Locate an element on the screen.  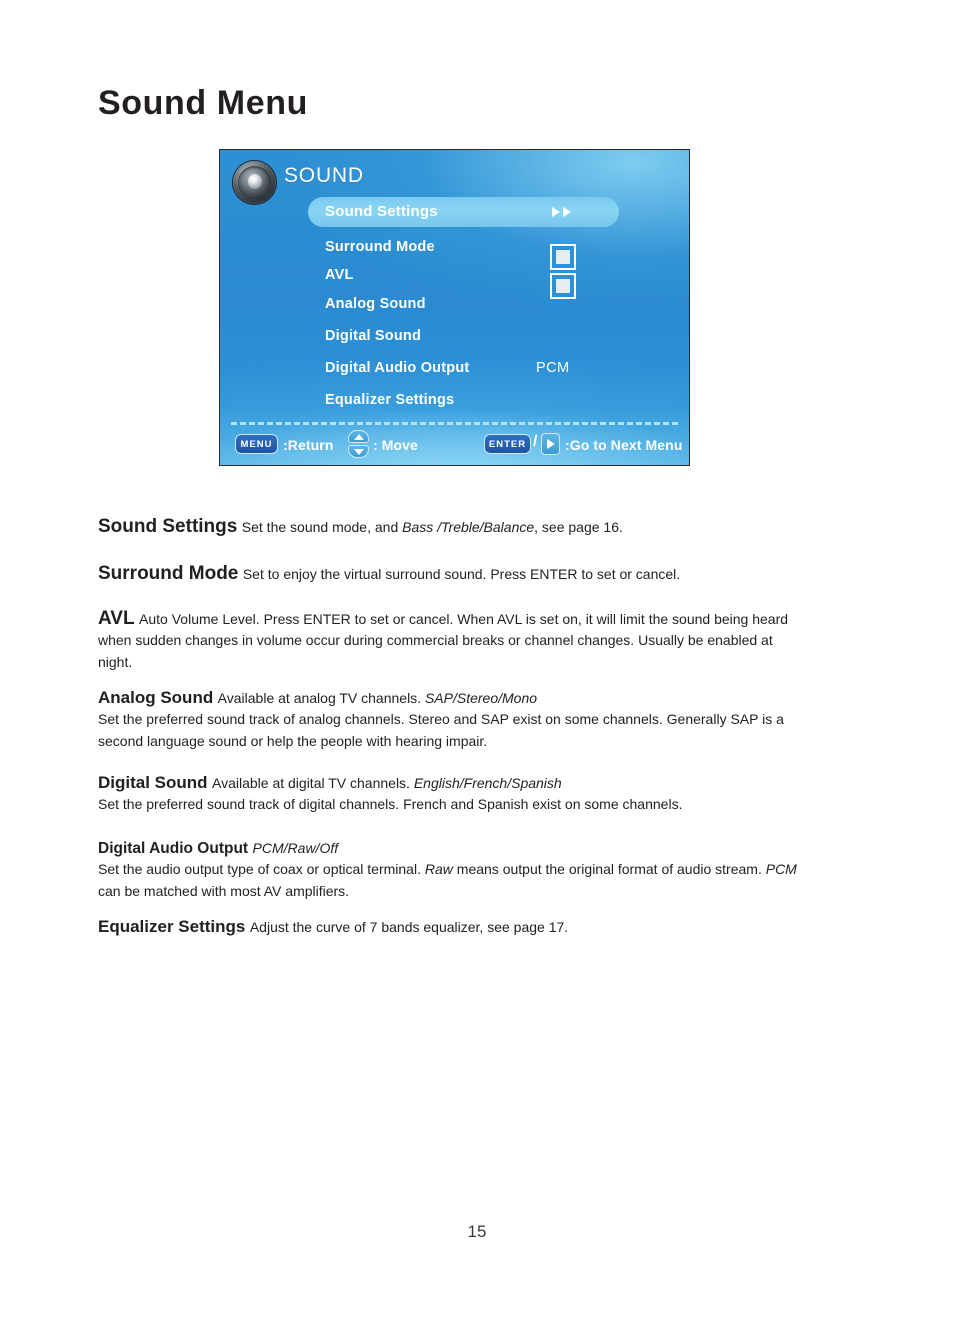
up-down-arrows-icon is located at coordinates (358, 444).